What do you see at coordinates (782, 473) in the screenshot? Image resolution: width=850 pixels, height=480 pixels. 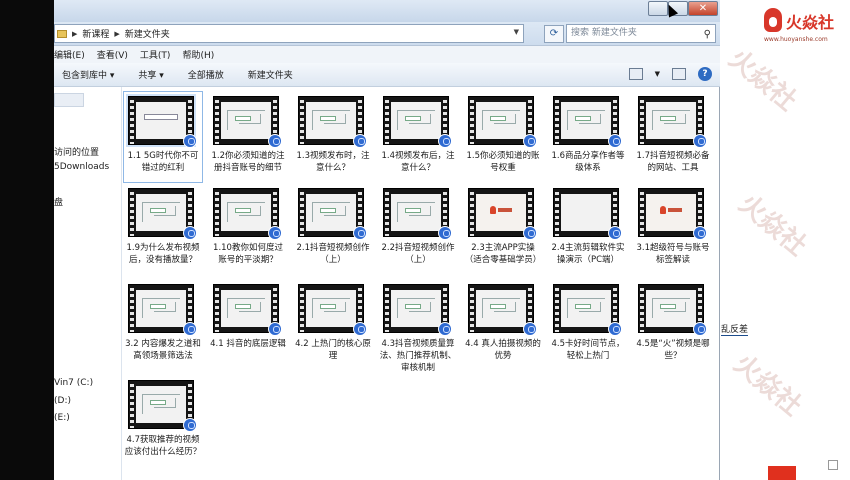 I see `red-marker` at bounding box center [782, 473].